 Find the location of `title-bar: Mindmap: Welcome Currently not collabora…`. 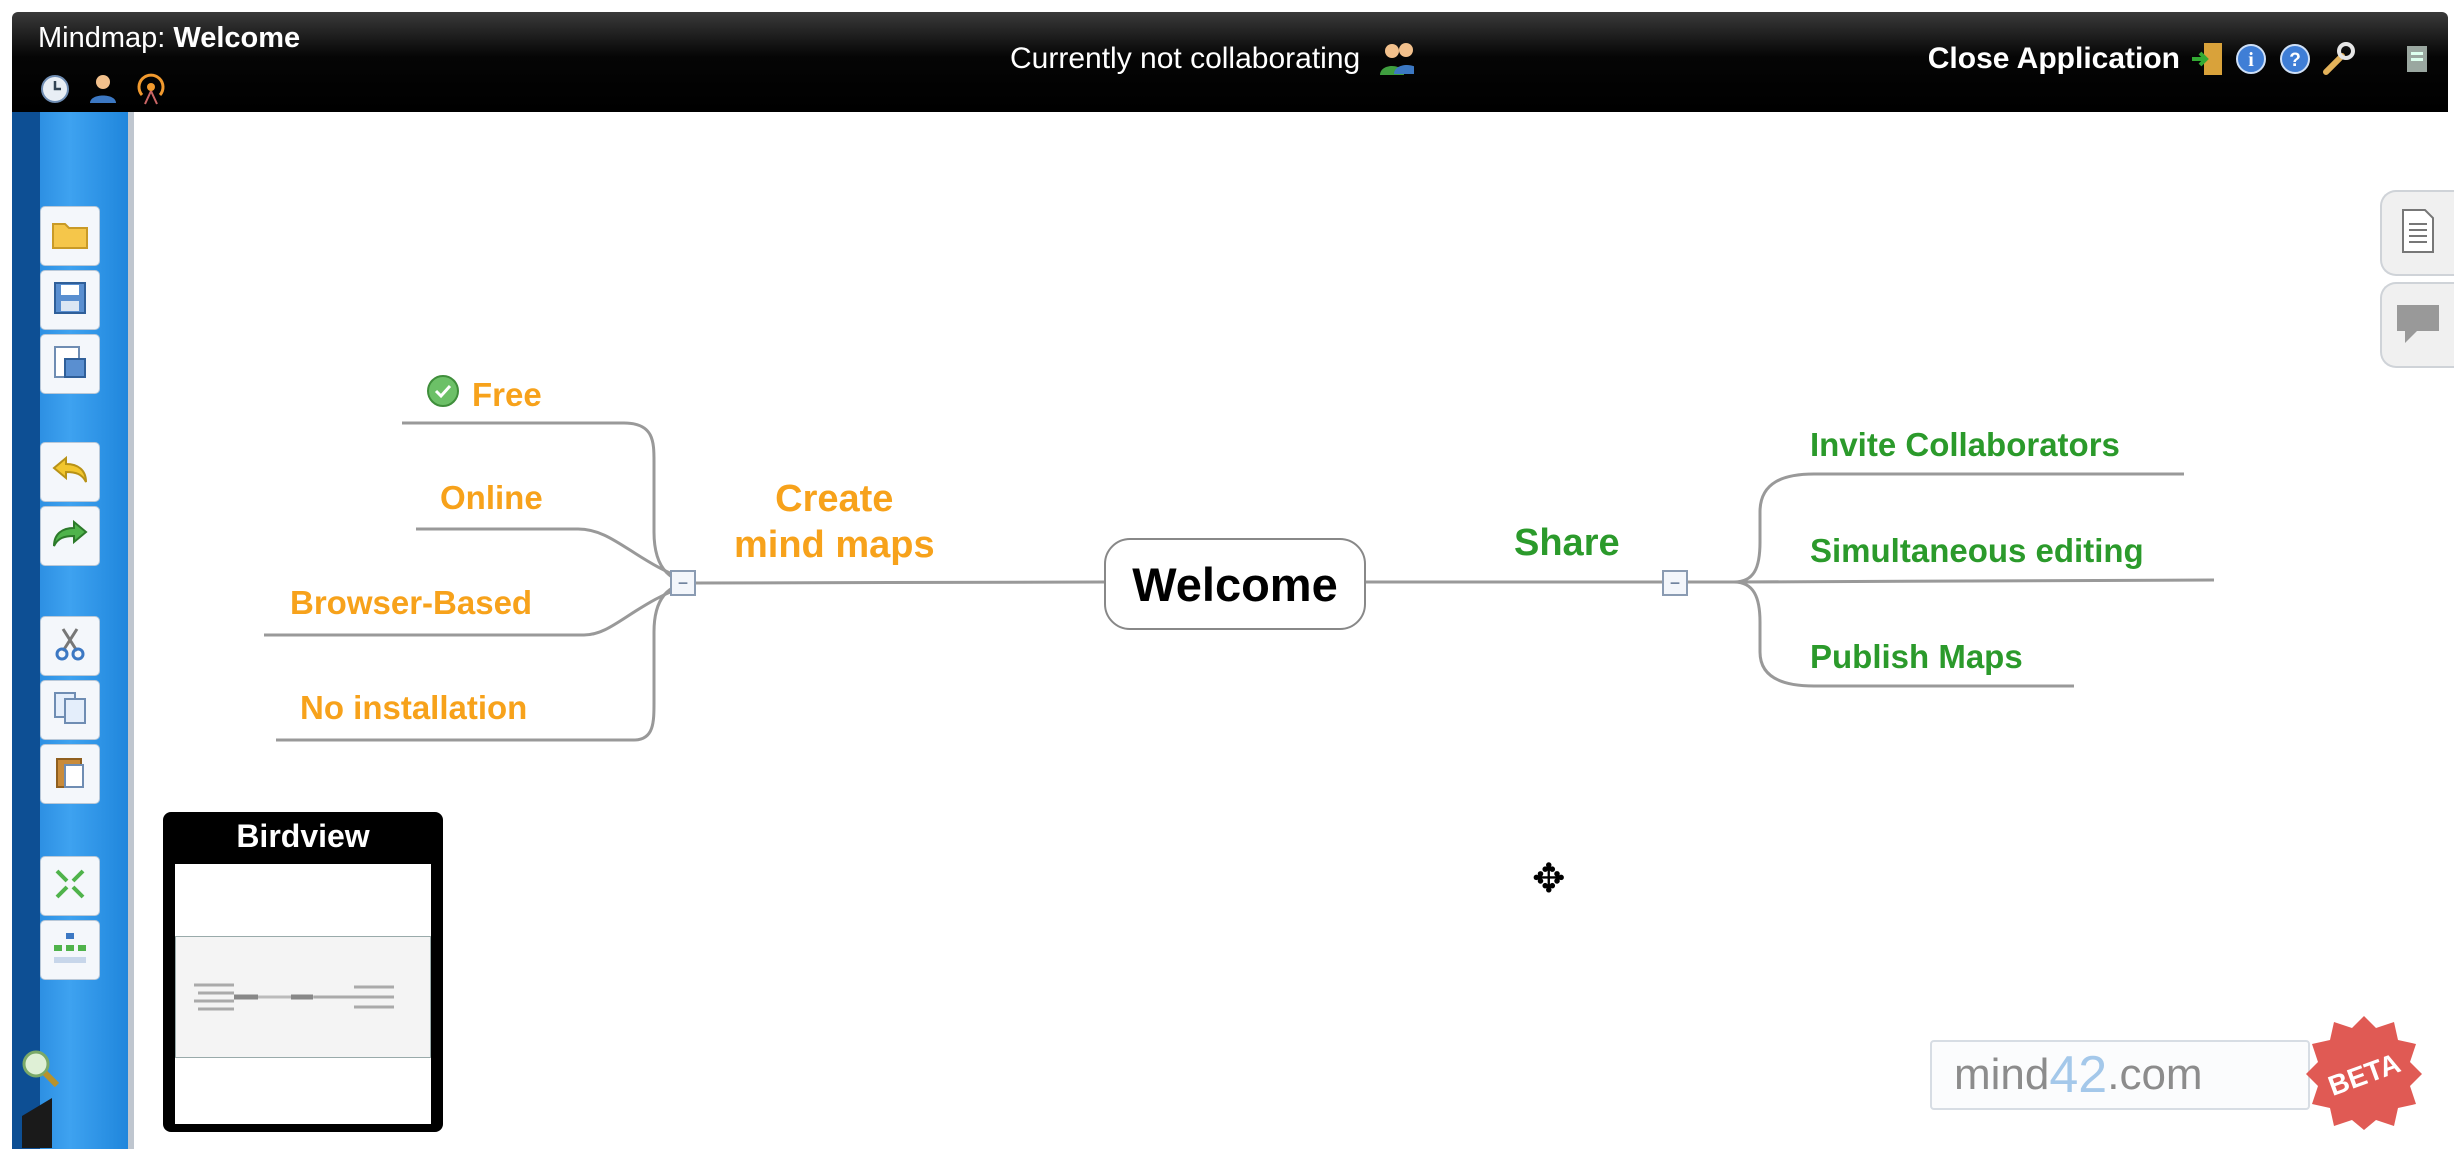

title-bar: Mindmap: Welcome Currently not collabora… is located at coordinates (1230, 62).